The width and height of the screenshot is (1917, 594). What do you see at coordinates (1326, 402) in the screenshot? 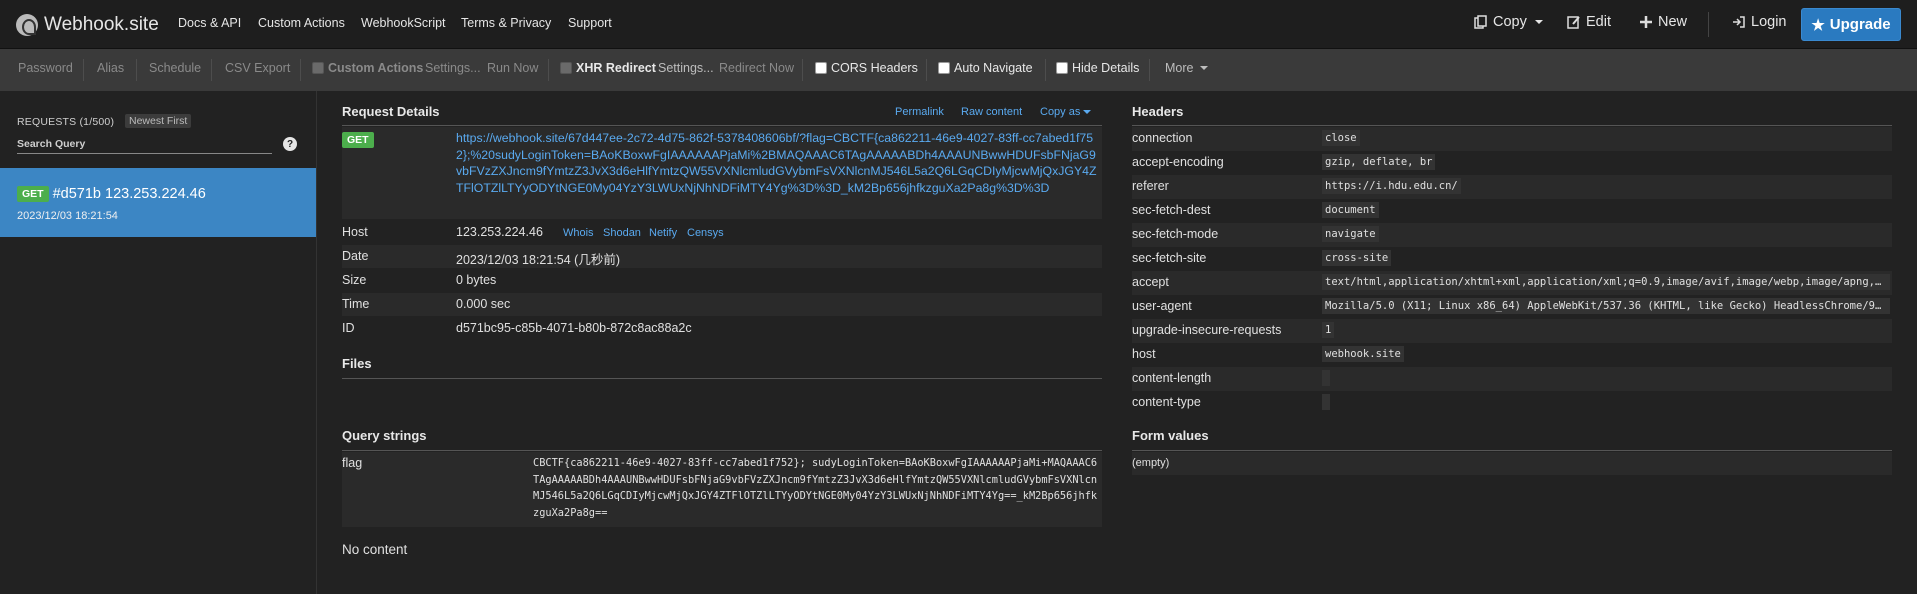
I see `header-value` at bounding box center [1326, 402].